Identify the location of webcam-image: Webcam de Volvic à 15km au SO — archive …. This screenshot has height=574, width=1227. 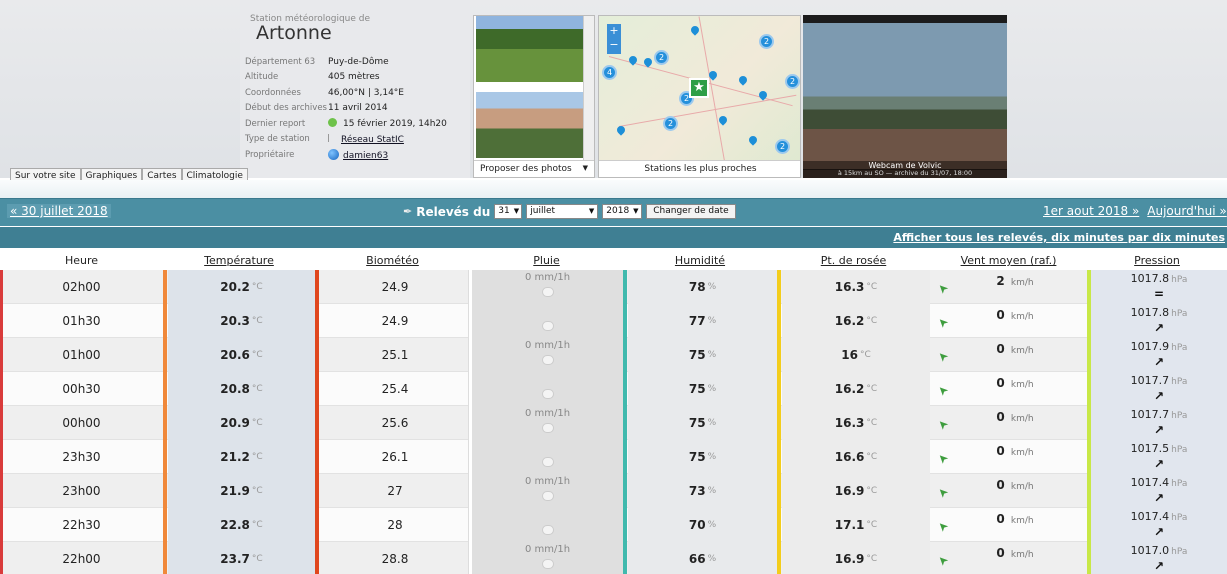
(905, 96).